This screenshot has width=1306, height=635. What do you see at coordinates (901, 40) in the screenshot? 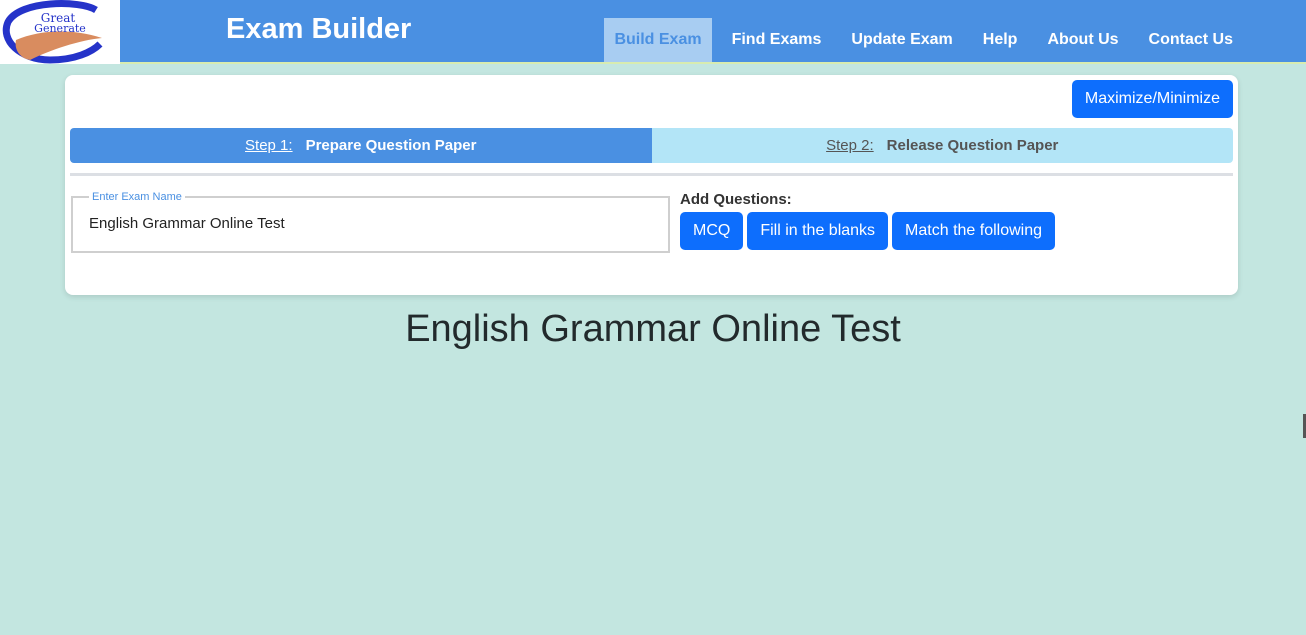
I see `nav-update-exam: Update Exam` at bounding box center [901, 40].